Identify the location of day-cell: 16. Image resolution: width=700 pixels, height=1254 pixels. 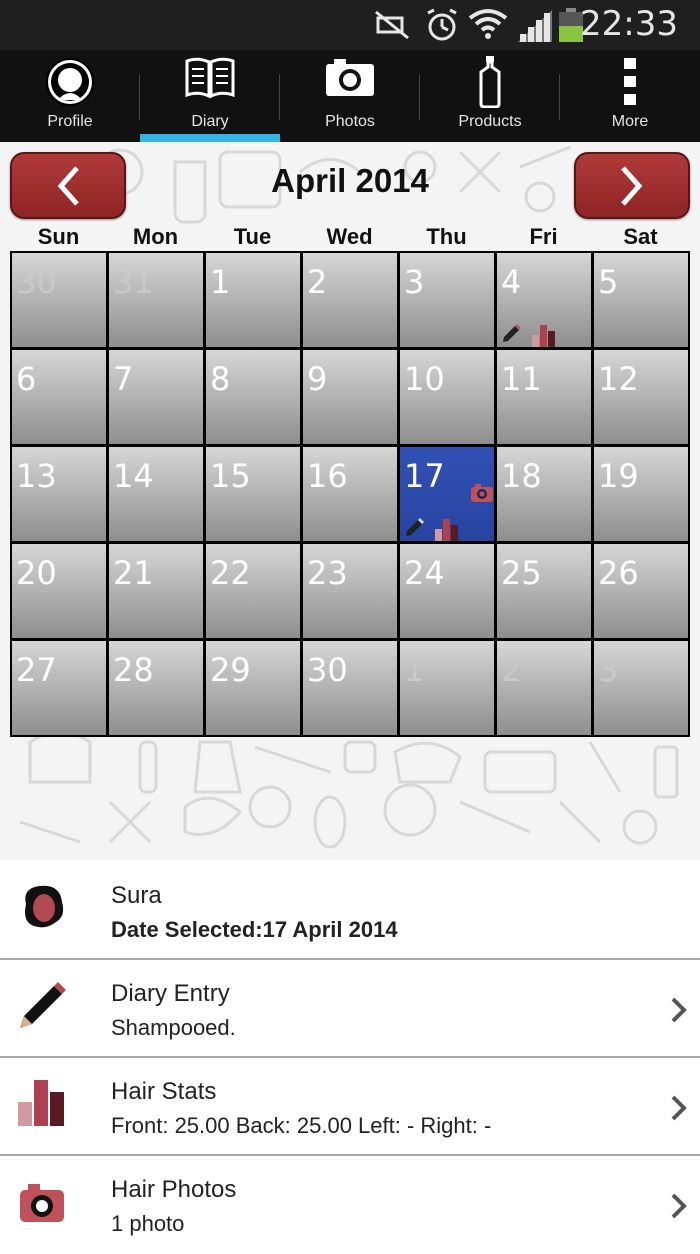
(350, 494).